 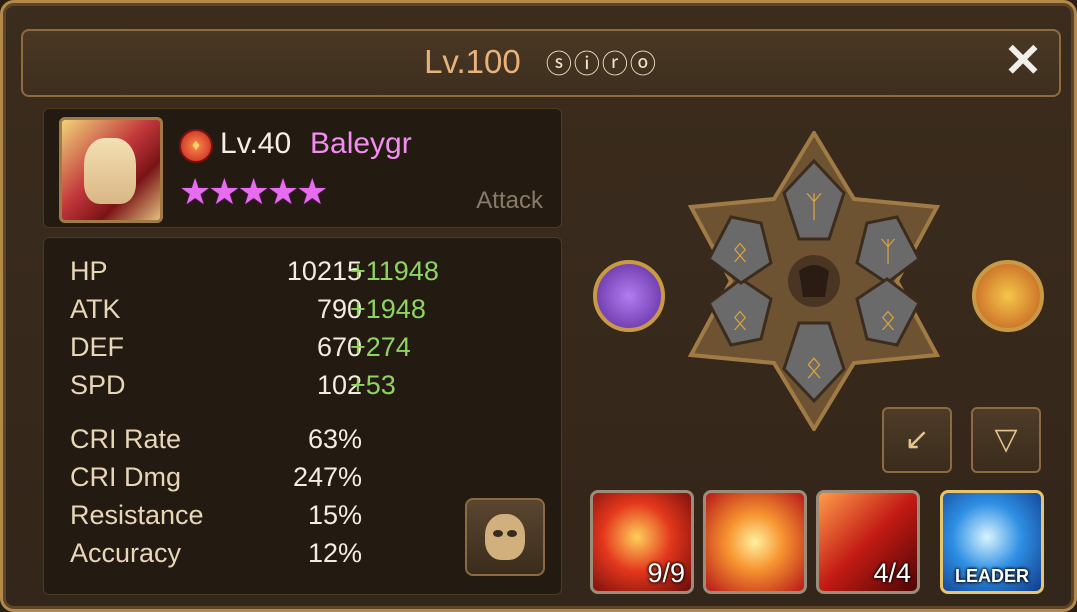 I want to click on stat-value: 15%, so click(x=334, y=515).